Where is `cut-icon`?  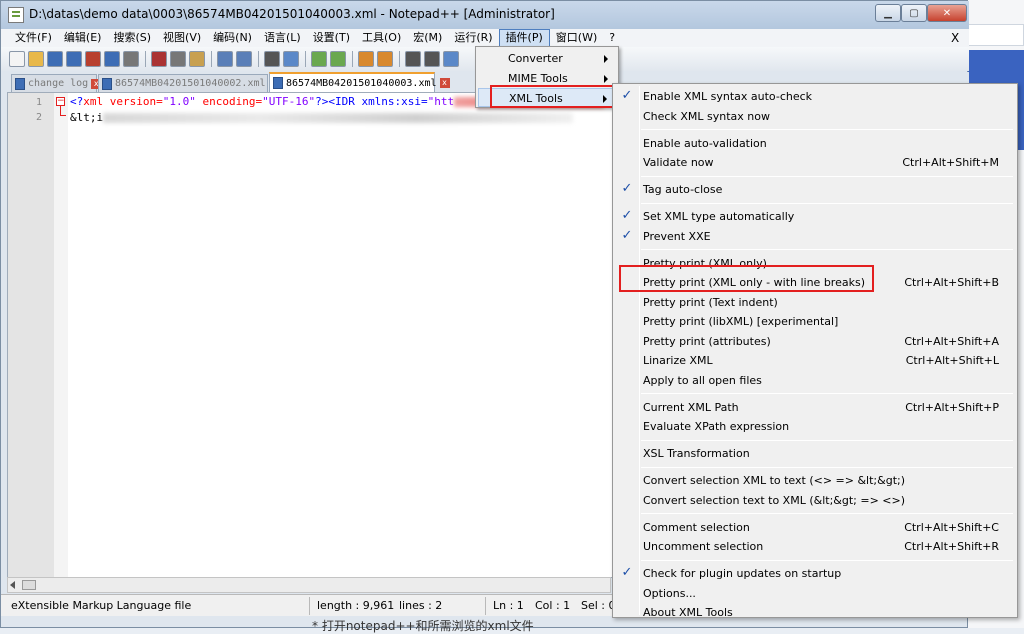 cut-icon is located at coordinates (159, 59).